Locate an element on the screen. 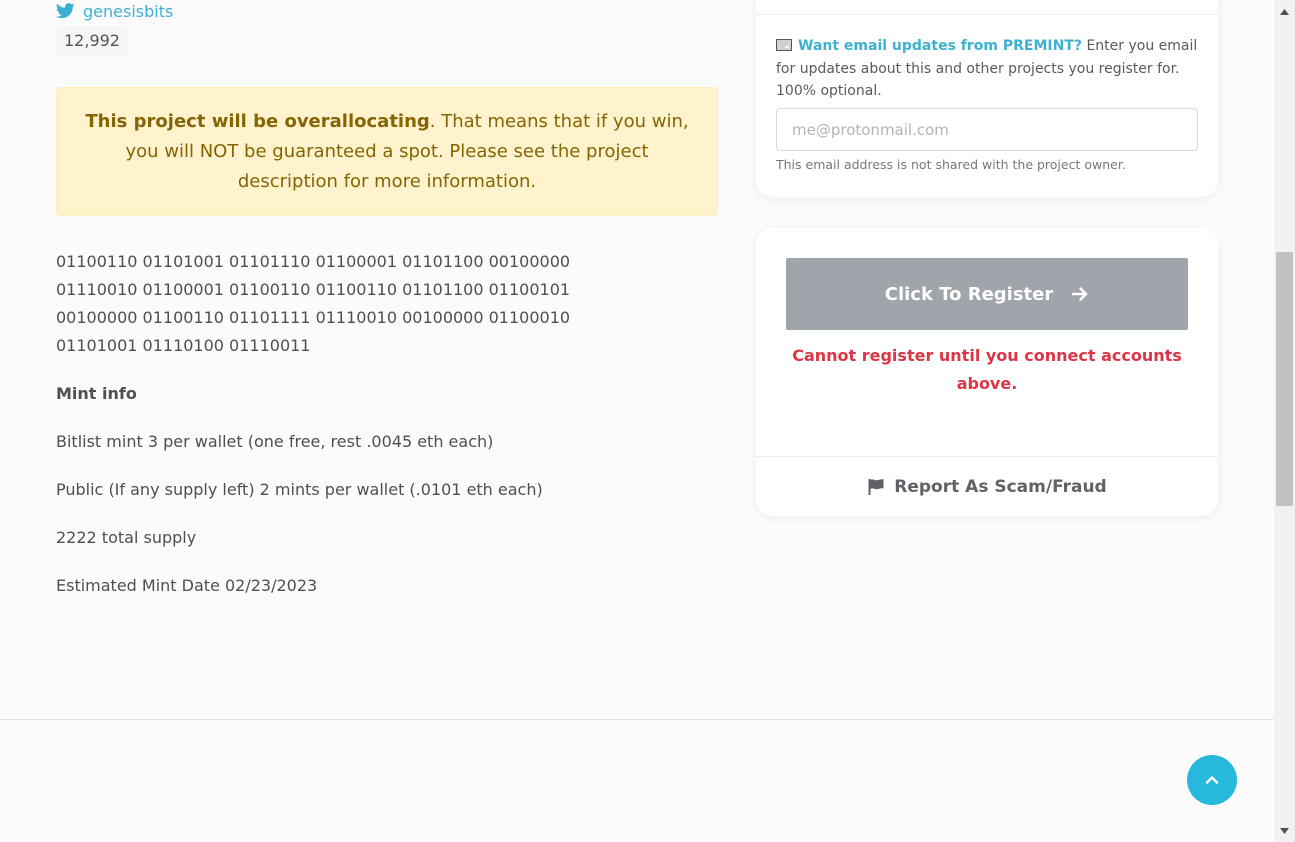  mint-info-title: Mint info is located at coordinates (96, 393).